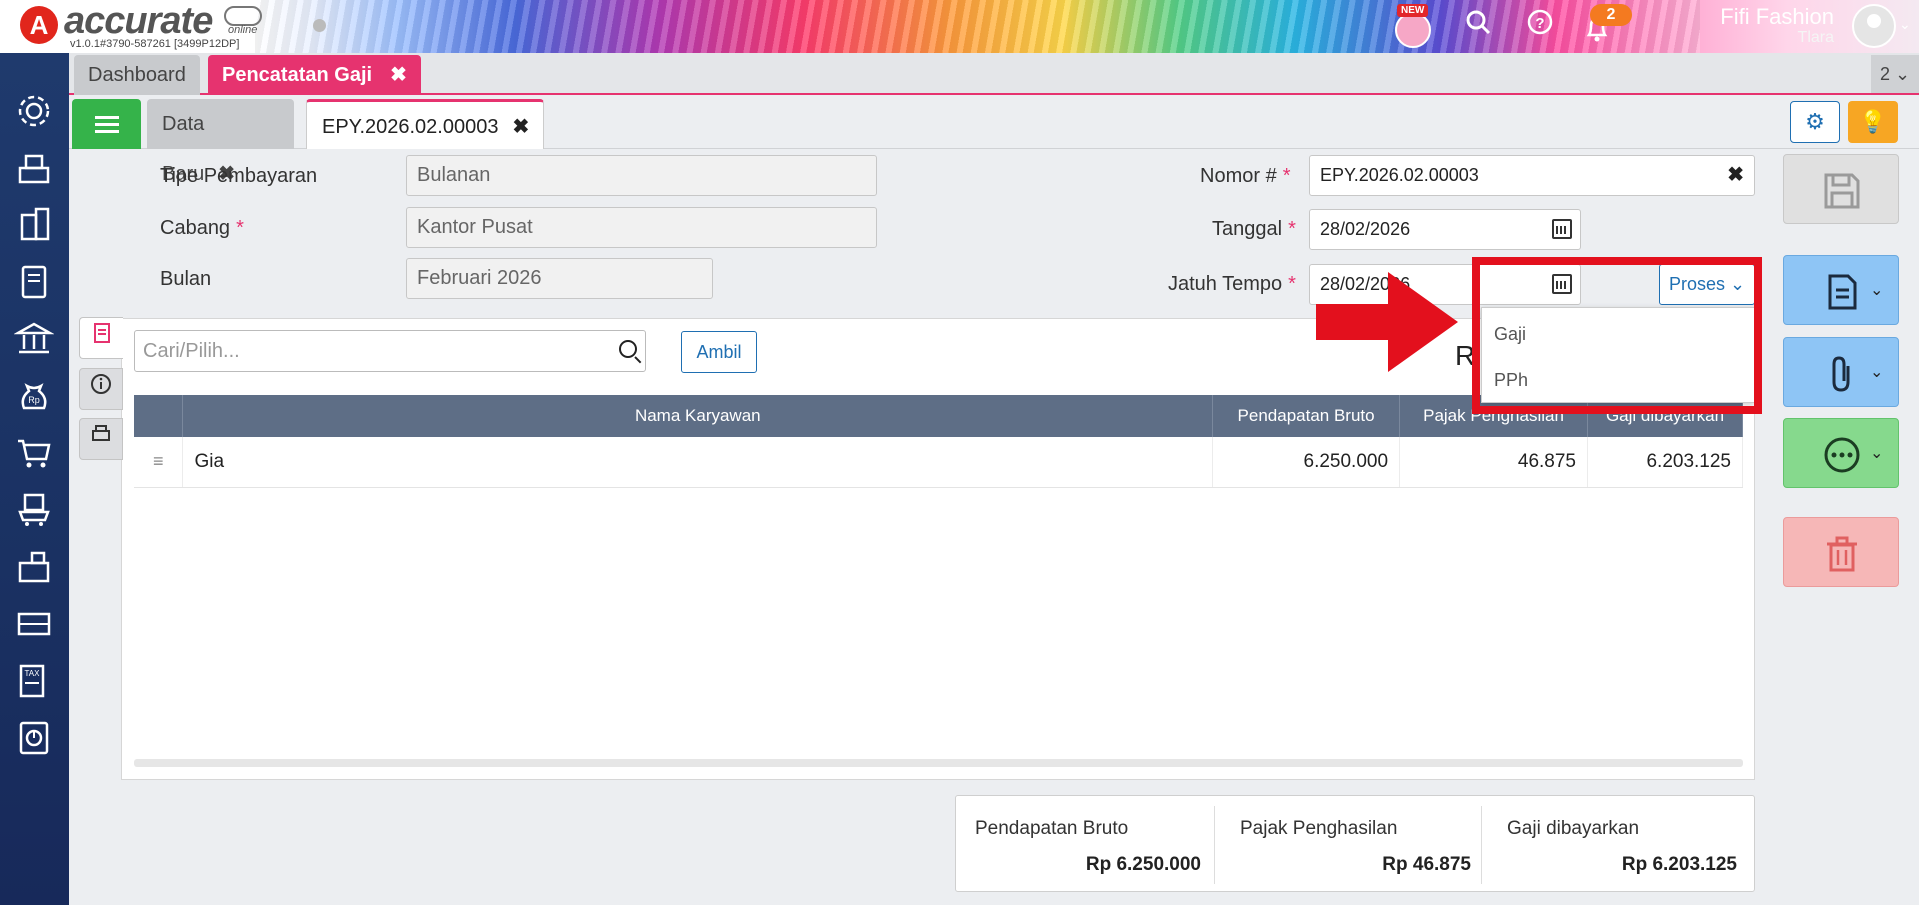 Image resolution: width=1919 pixels, height=905 pixels. Describe the element at coordinates (1735, 175) in the screenshot. I see `clear-icon: ✖` at that location.